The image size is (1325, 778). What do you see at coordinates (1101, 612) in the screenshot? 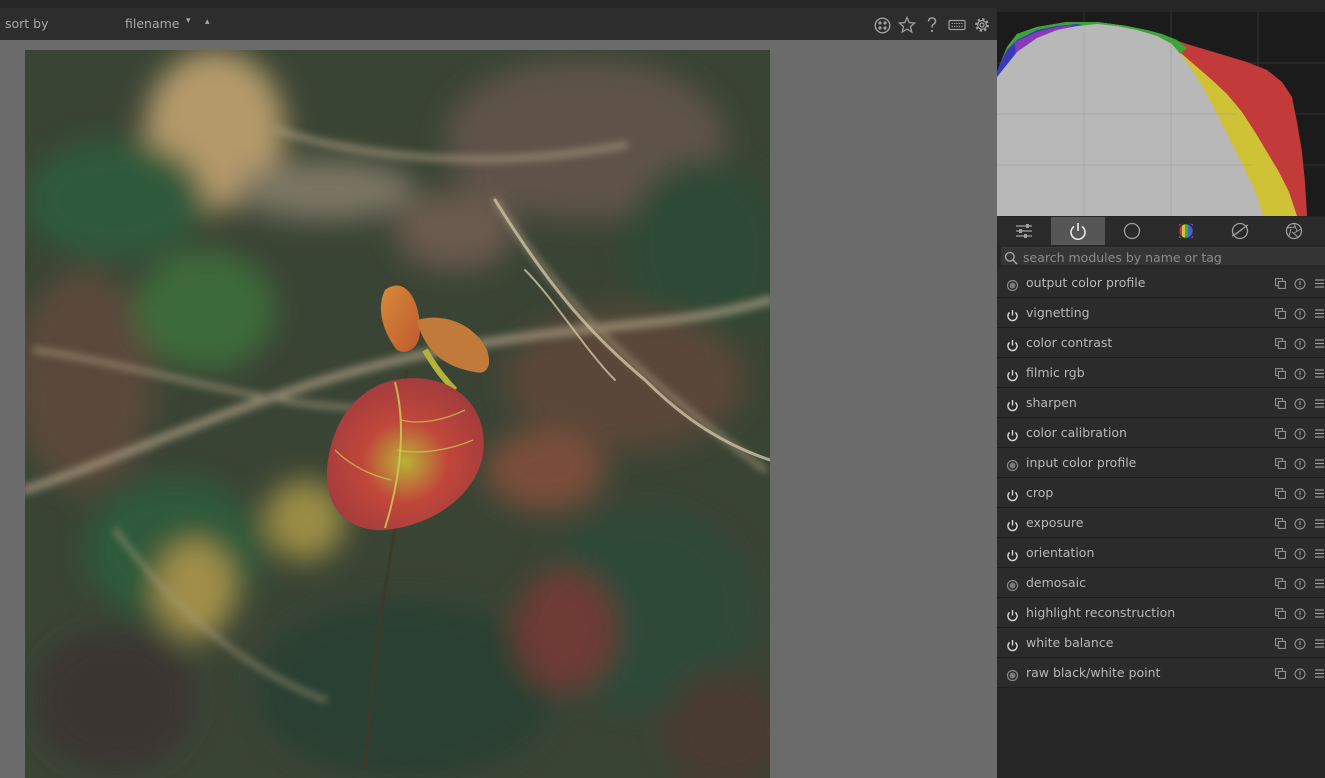
I see `module-name: highlight reconstruction` at bounding box center [1101, 612].